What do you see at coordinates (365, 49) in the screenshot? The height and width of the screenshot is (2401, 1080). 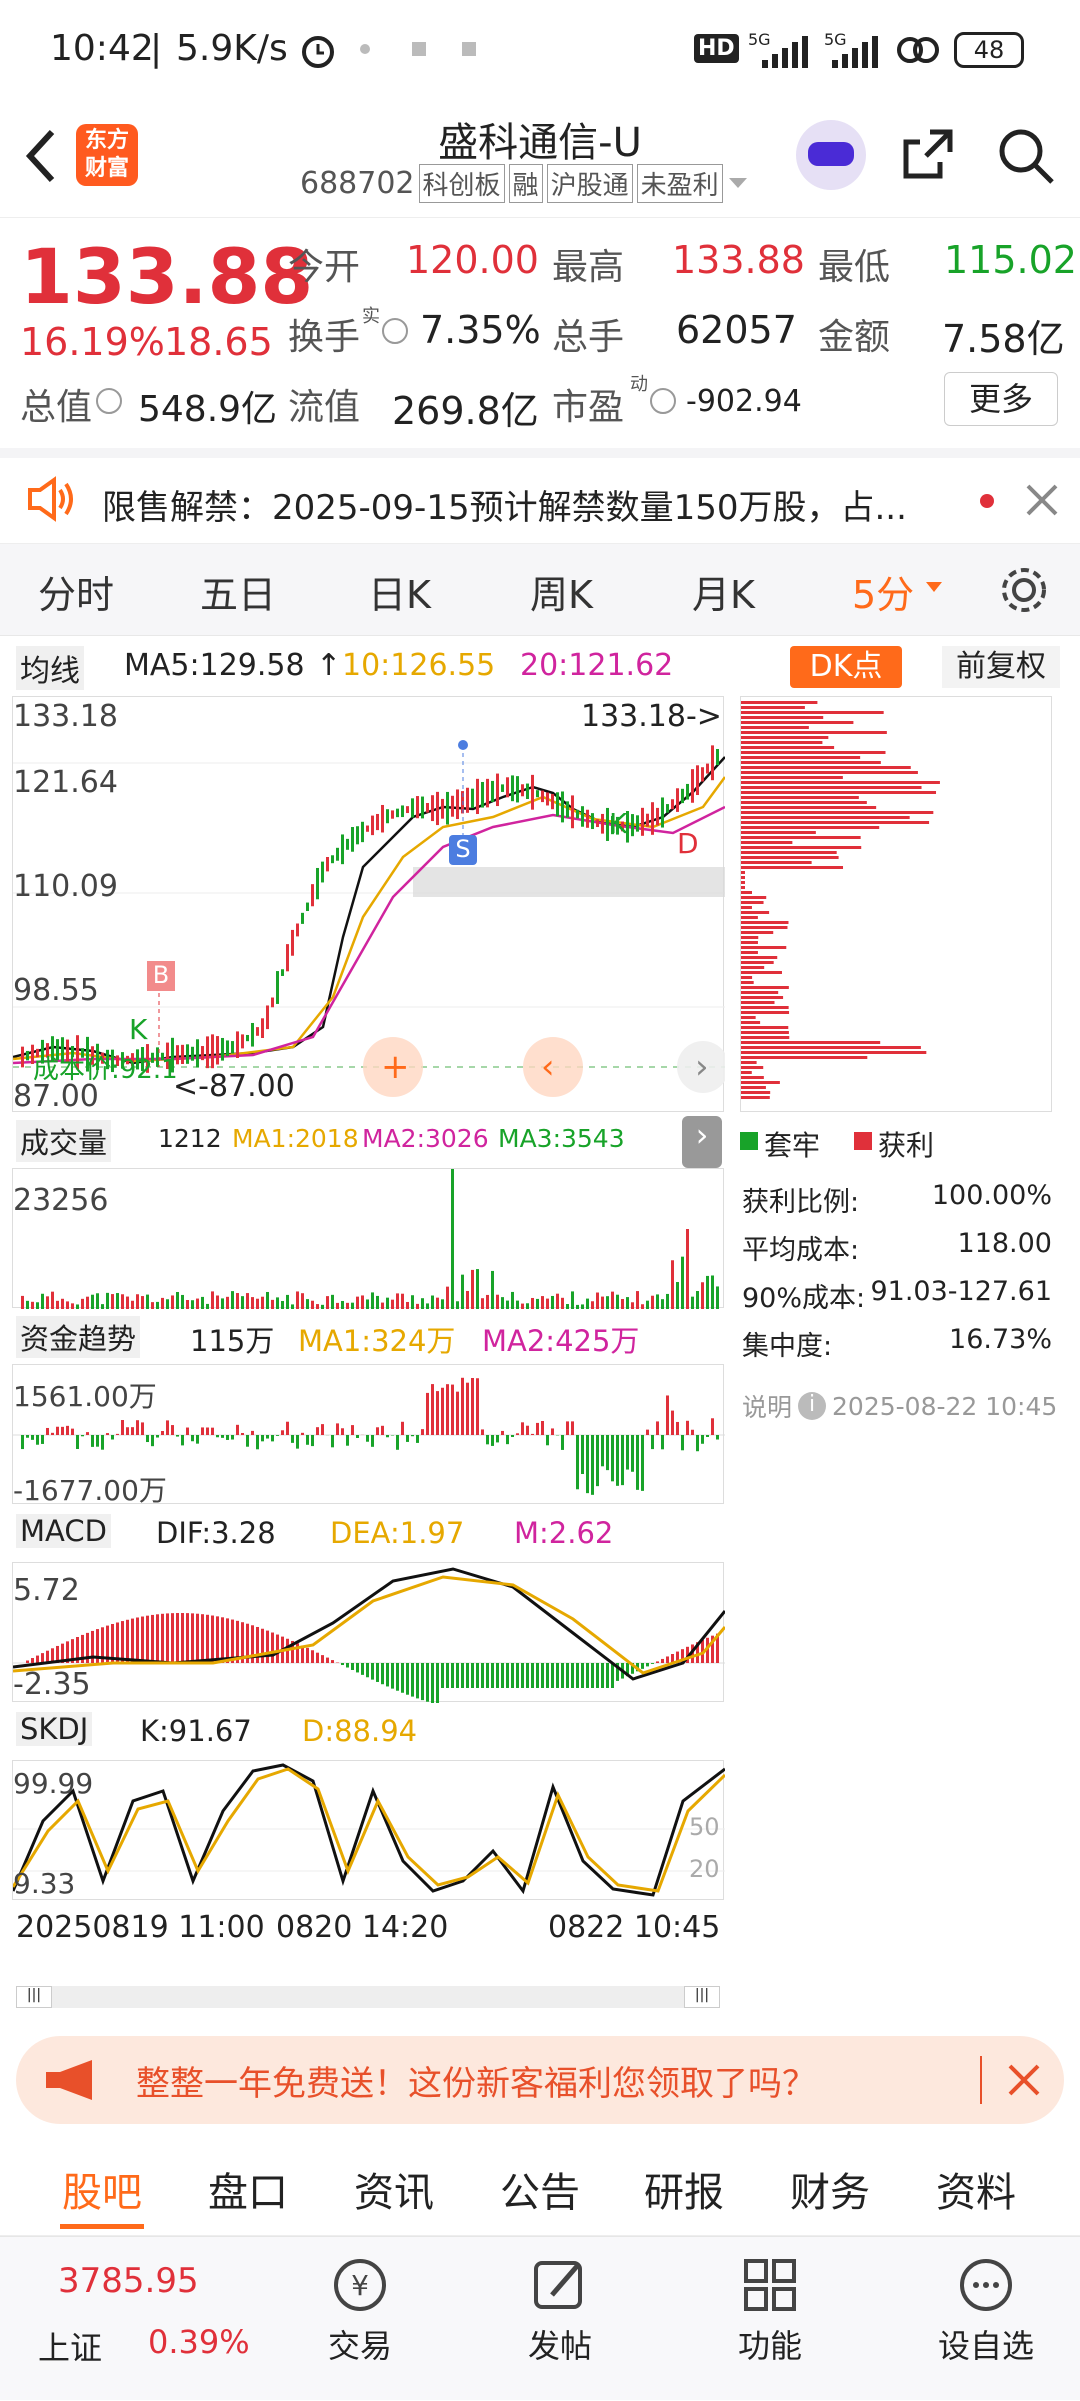 I see `dot-icon` at bounding box center [365, 49].